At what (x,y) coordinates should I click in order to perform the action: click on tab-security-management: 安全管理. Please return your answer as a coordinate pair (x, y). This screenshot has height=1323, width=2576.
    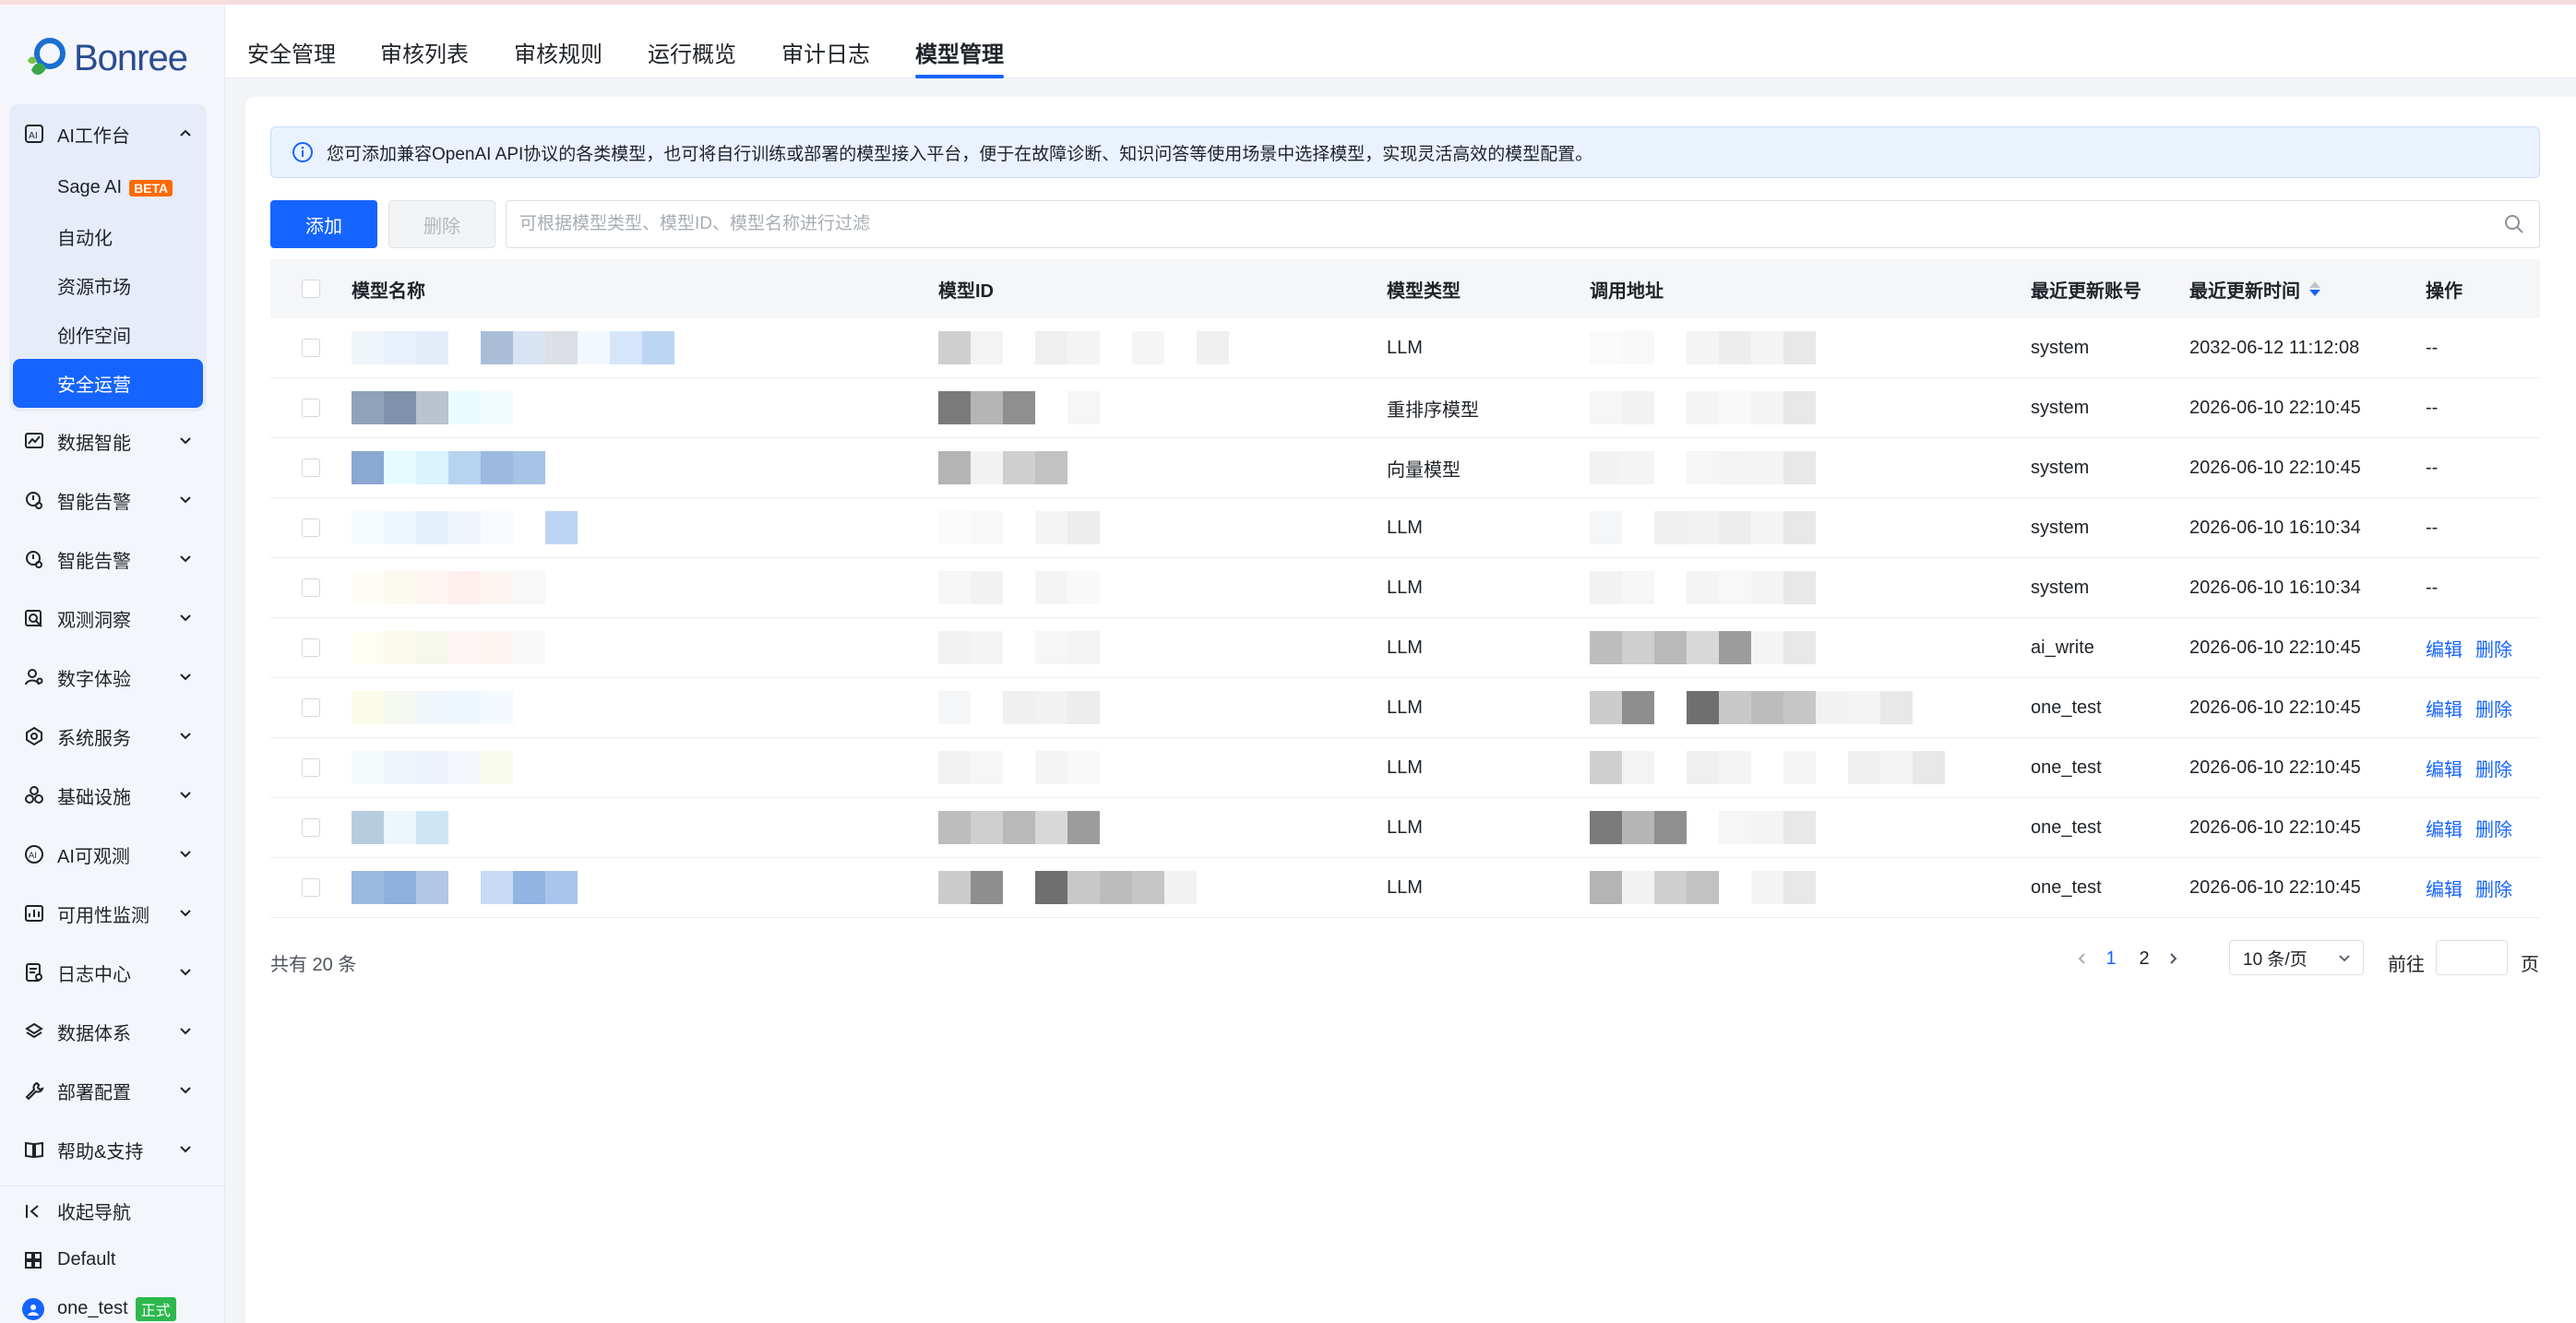
    Looking at the image, I should click on (291, 52).